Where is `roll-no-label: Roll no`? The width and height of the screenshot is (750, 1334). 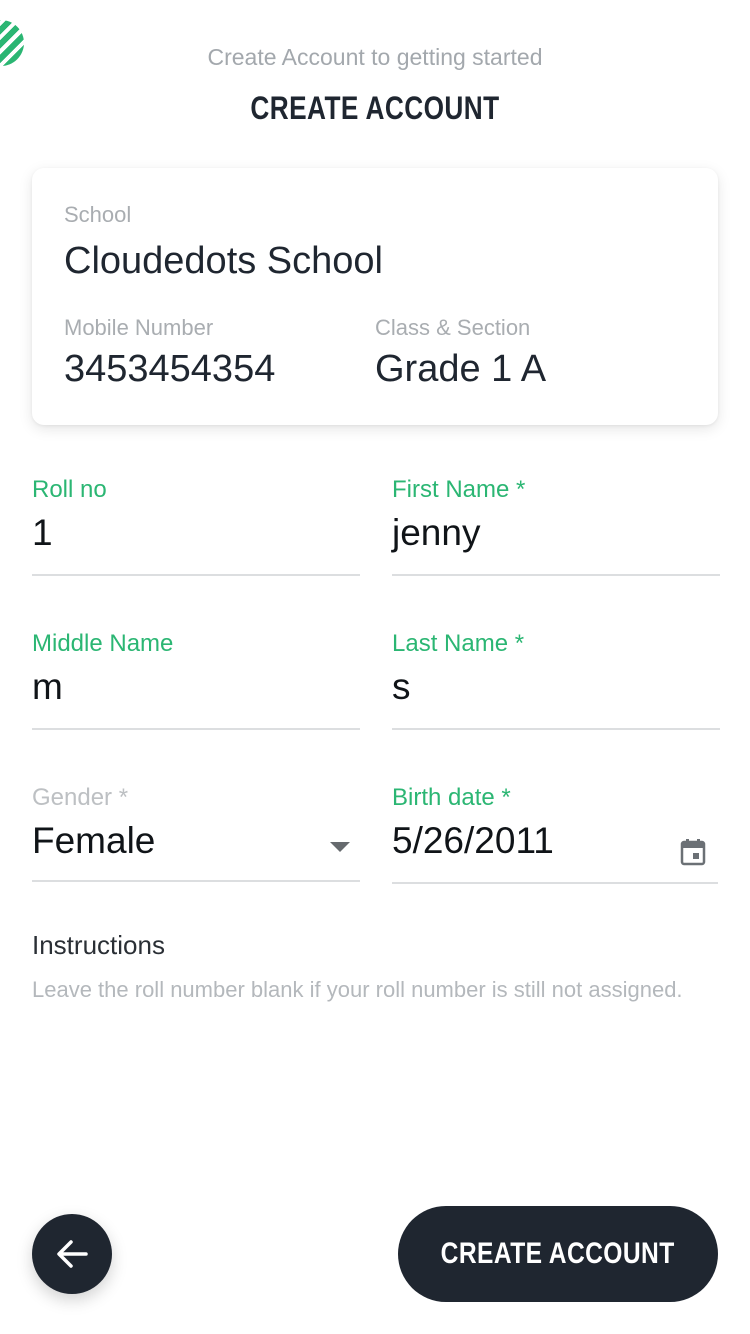
roll-no-label: Roll no is located at coordinates (69, 489).